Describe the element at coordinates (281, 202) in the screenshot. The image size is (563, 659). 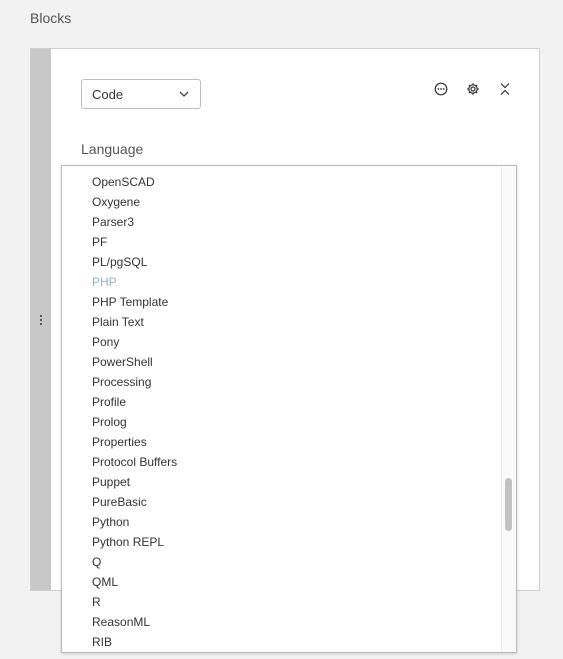
I see `language-option: Oxygene` at that location.